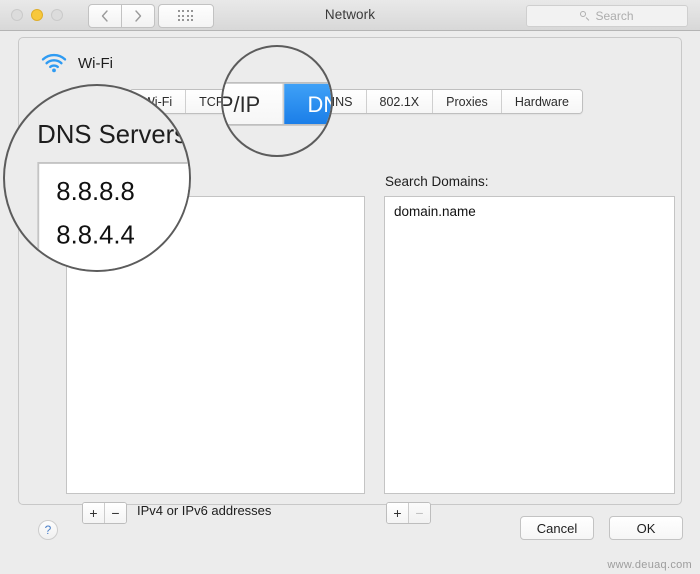  I want to click on help-button: ?, so click(48, 530).